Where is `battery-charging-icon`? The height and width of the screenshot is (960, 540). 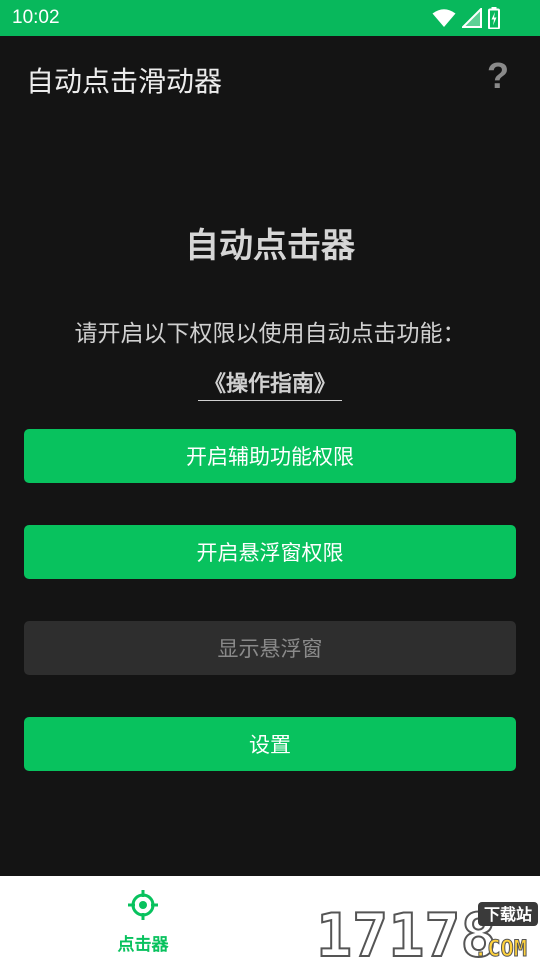
battery-charging-icon is located at coordinates (494, 18).